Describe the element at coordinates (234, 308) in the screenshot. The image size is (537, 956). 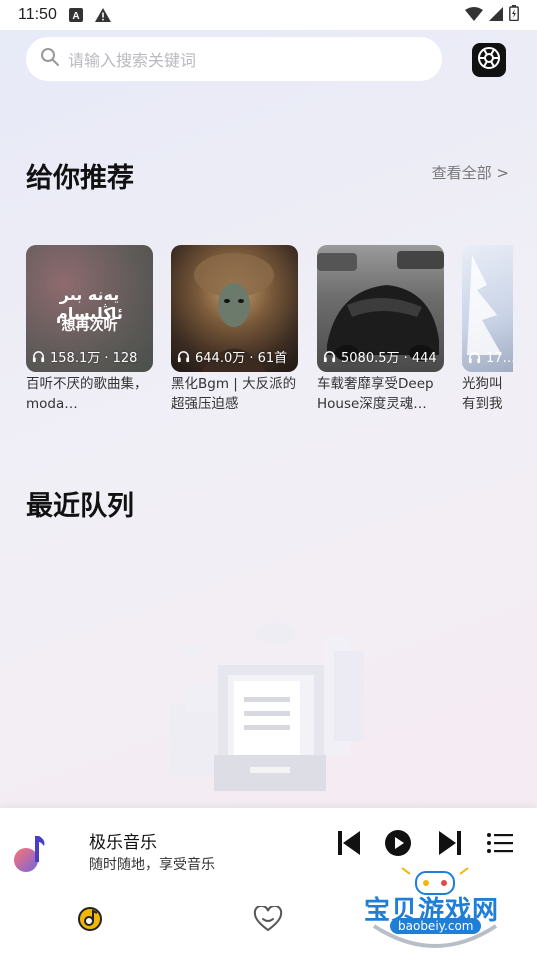
I see `playlist-cover: 644.0万 · 61首` at that location.